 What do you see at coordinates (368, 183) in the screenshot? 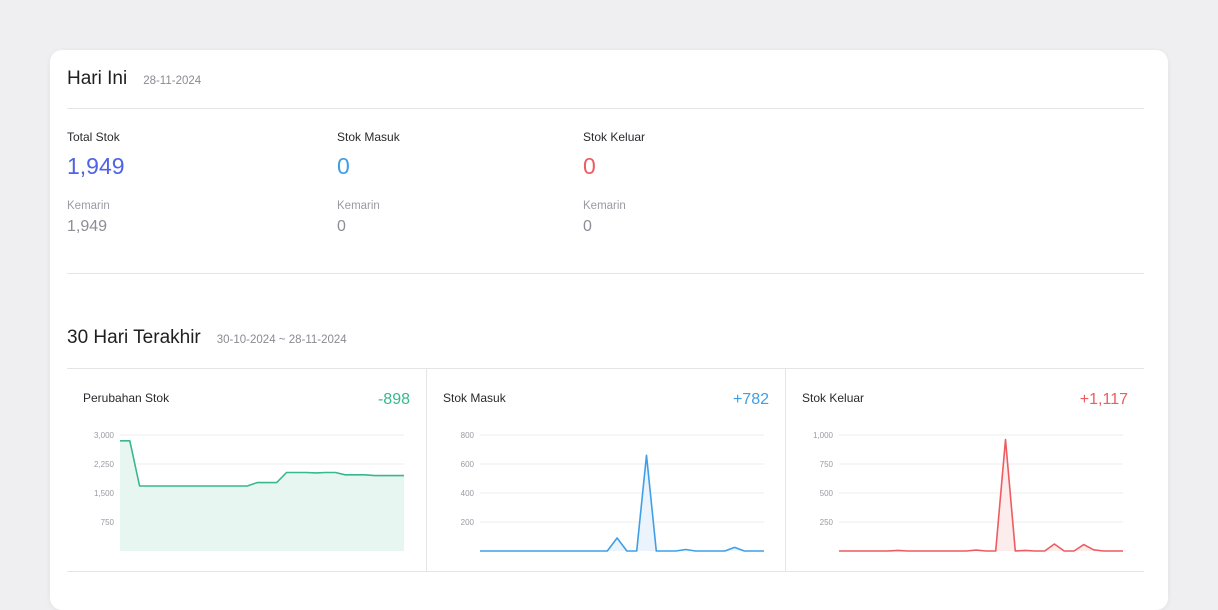
I see `stat-stok-masuk: Stok Masuk 0 Kemarin 0` at bounding box center [368, 183].